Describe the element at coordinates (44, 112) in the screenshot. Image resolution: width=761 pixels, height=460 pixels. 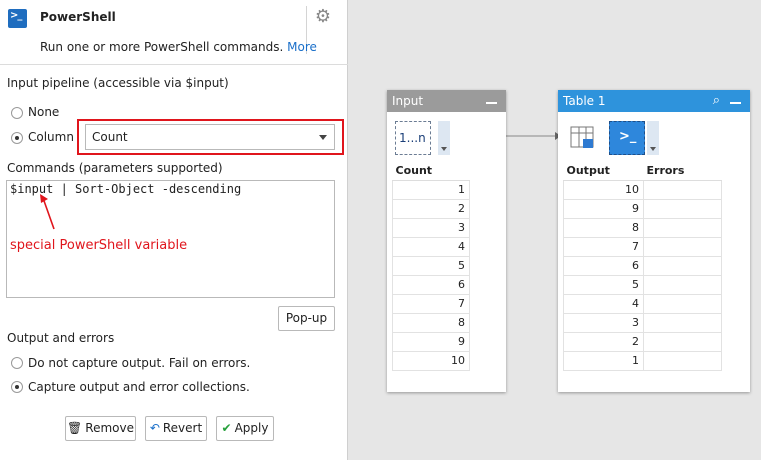
I see `radio-none-label: None` at that location.